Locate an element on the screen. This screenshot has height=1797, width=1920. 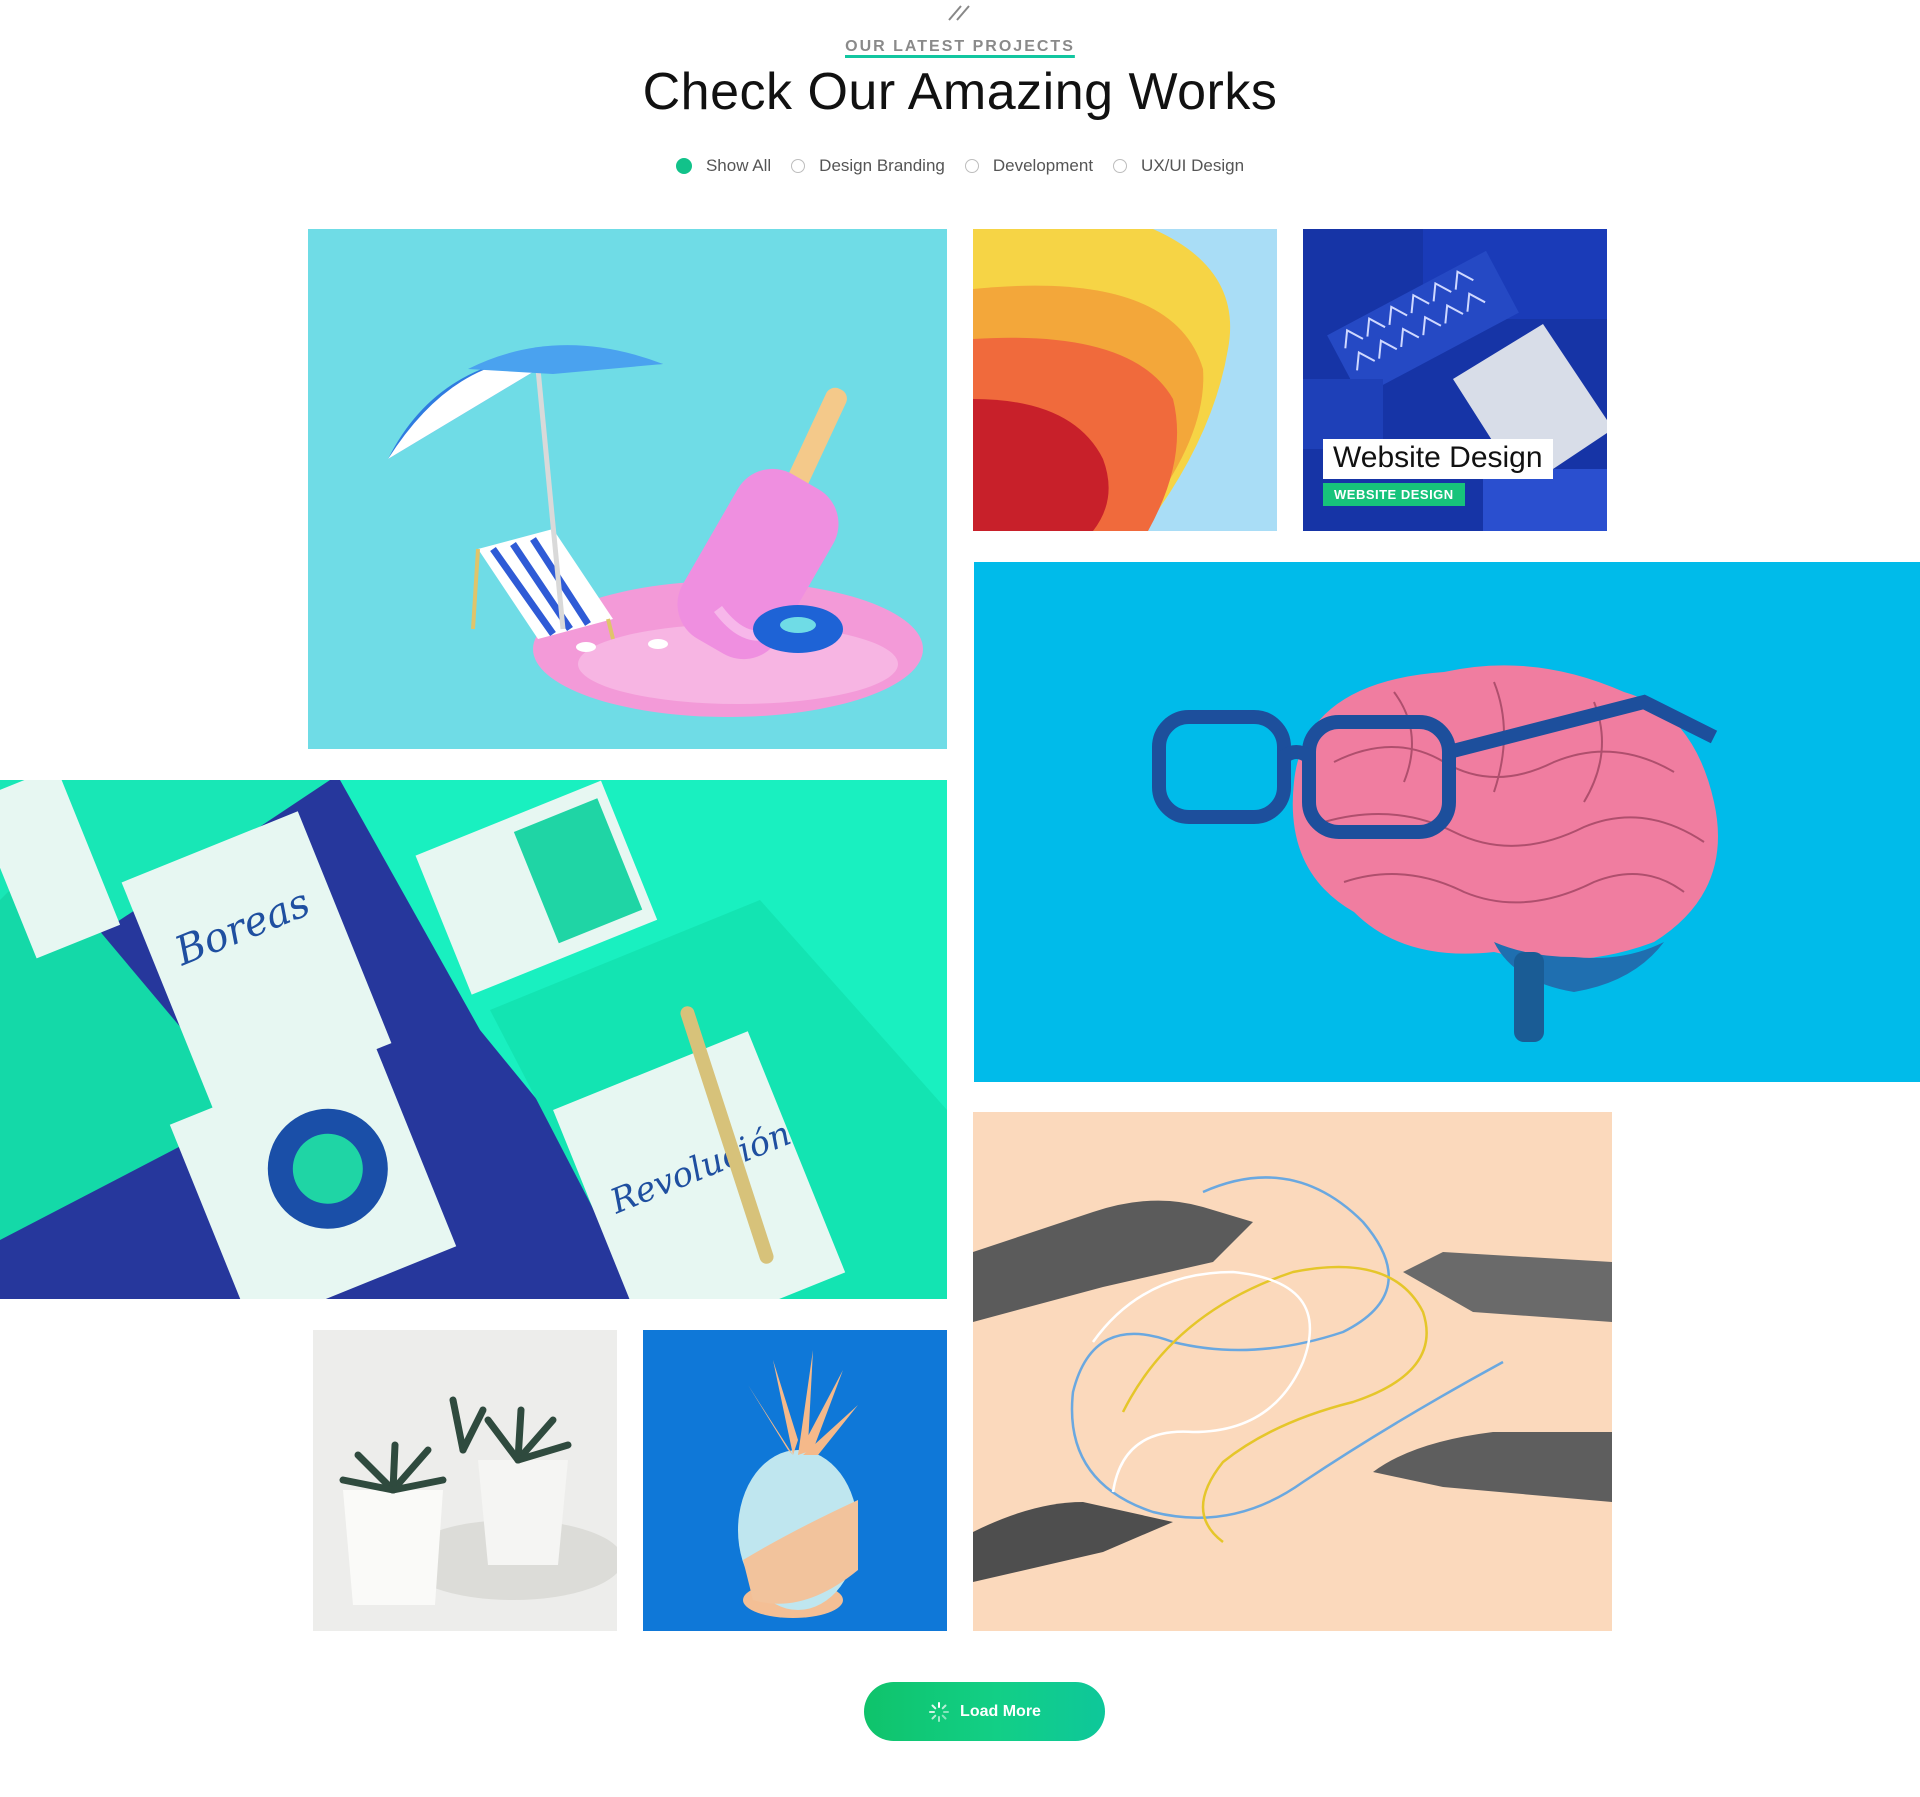
filter-label: Design Branding is located at coordinates (882, 165).